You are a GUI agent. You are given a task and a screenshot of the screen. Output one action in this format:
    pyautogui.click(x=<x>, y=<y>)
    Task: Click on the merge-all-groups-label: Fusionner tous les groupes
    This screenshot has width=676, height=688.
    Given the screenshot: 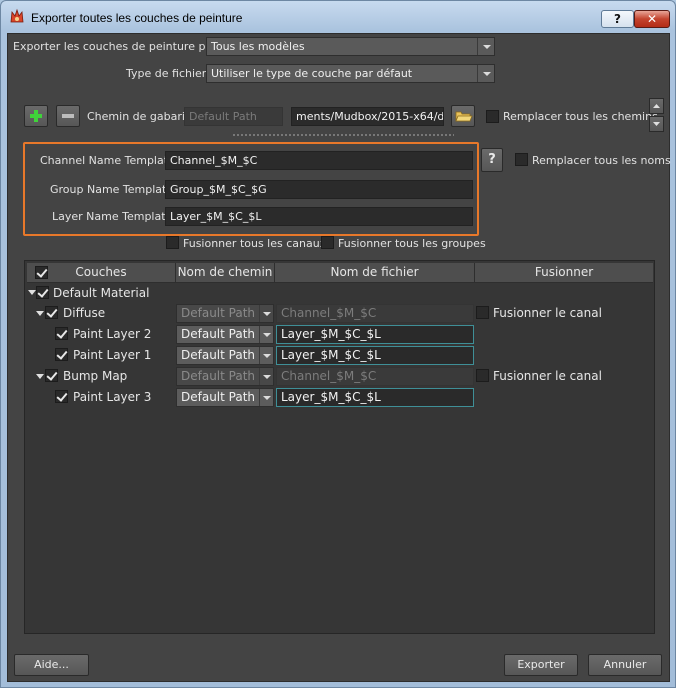 What is the action you would take?
    pyautogui.click(x=412, y=243)
    